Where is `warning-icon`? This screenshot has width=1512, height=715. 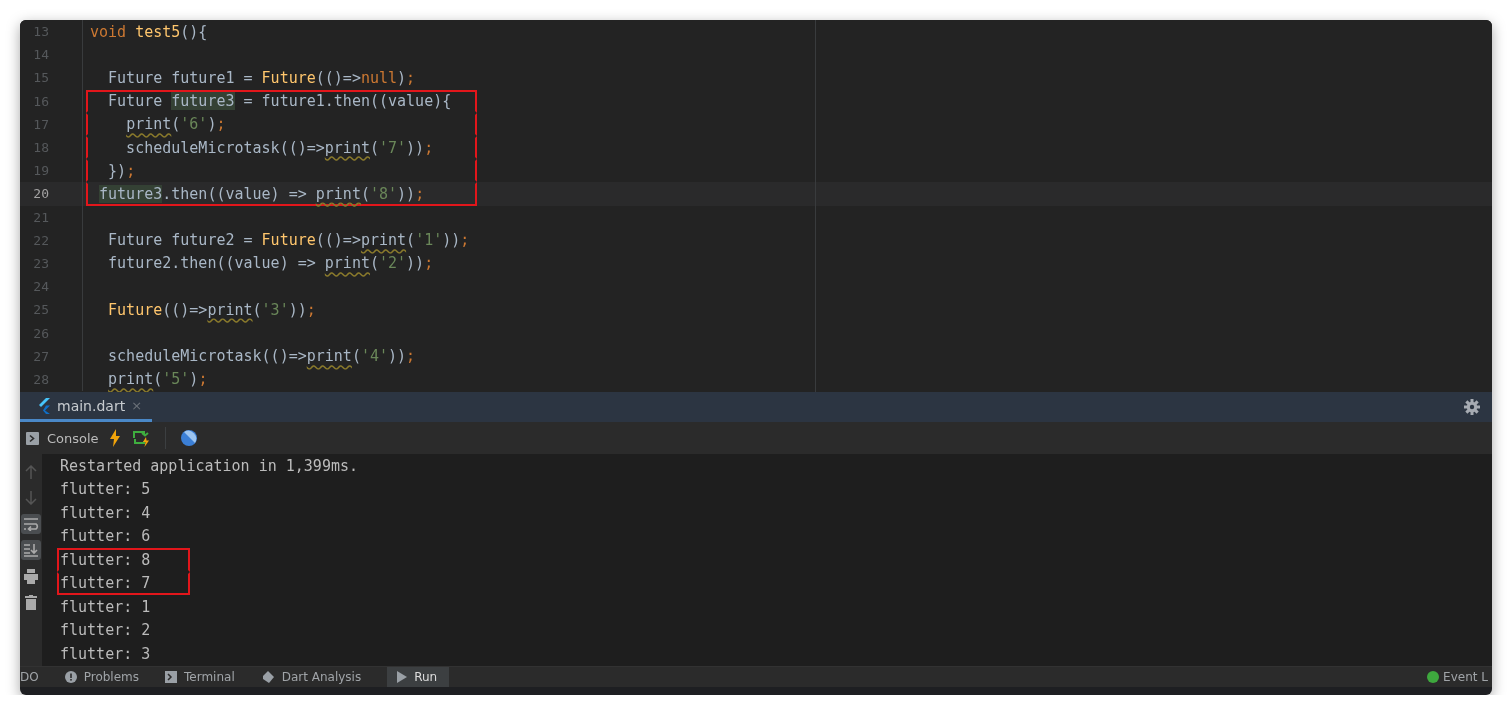 warning-icon is located at coordinates (70, 676).